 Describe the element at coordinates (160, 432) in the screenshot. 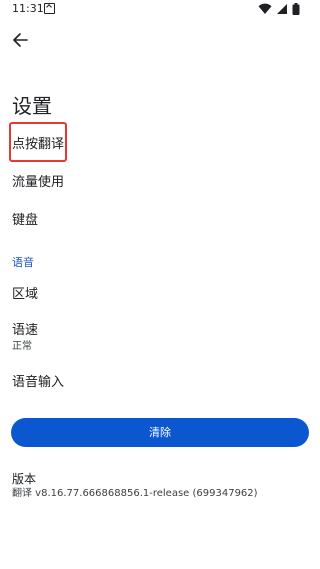

I see `clear-button: 清除` at that location.